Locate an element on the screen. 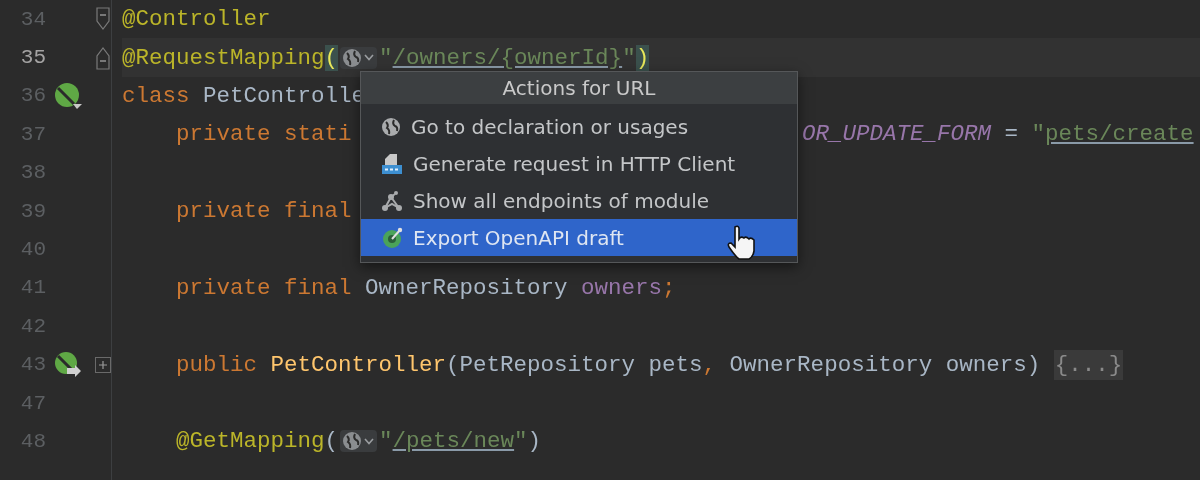 The width and height of the screenshot is (1200, 480). code-text: OwnerRepository owners) is located at coordinates (885, 364).